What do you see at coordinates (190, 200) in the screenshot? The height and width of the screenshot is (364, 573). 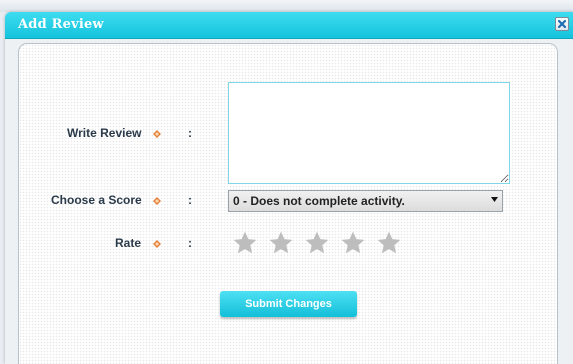 I see `choose-score-colon: :` at bounding box center [190, 200].